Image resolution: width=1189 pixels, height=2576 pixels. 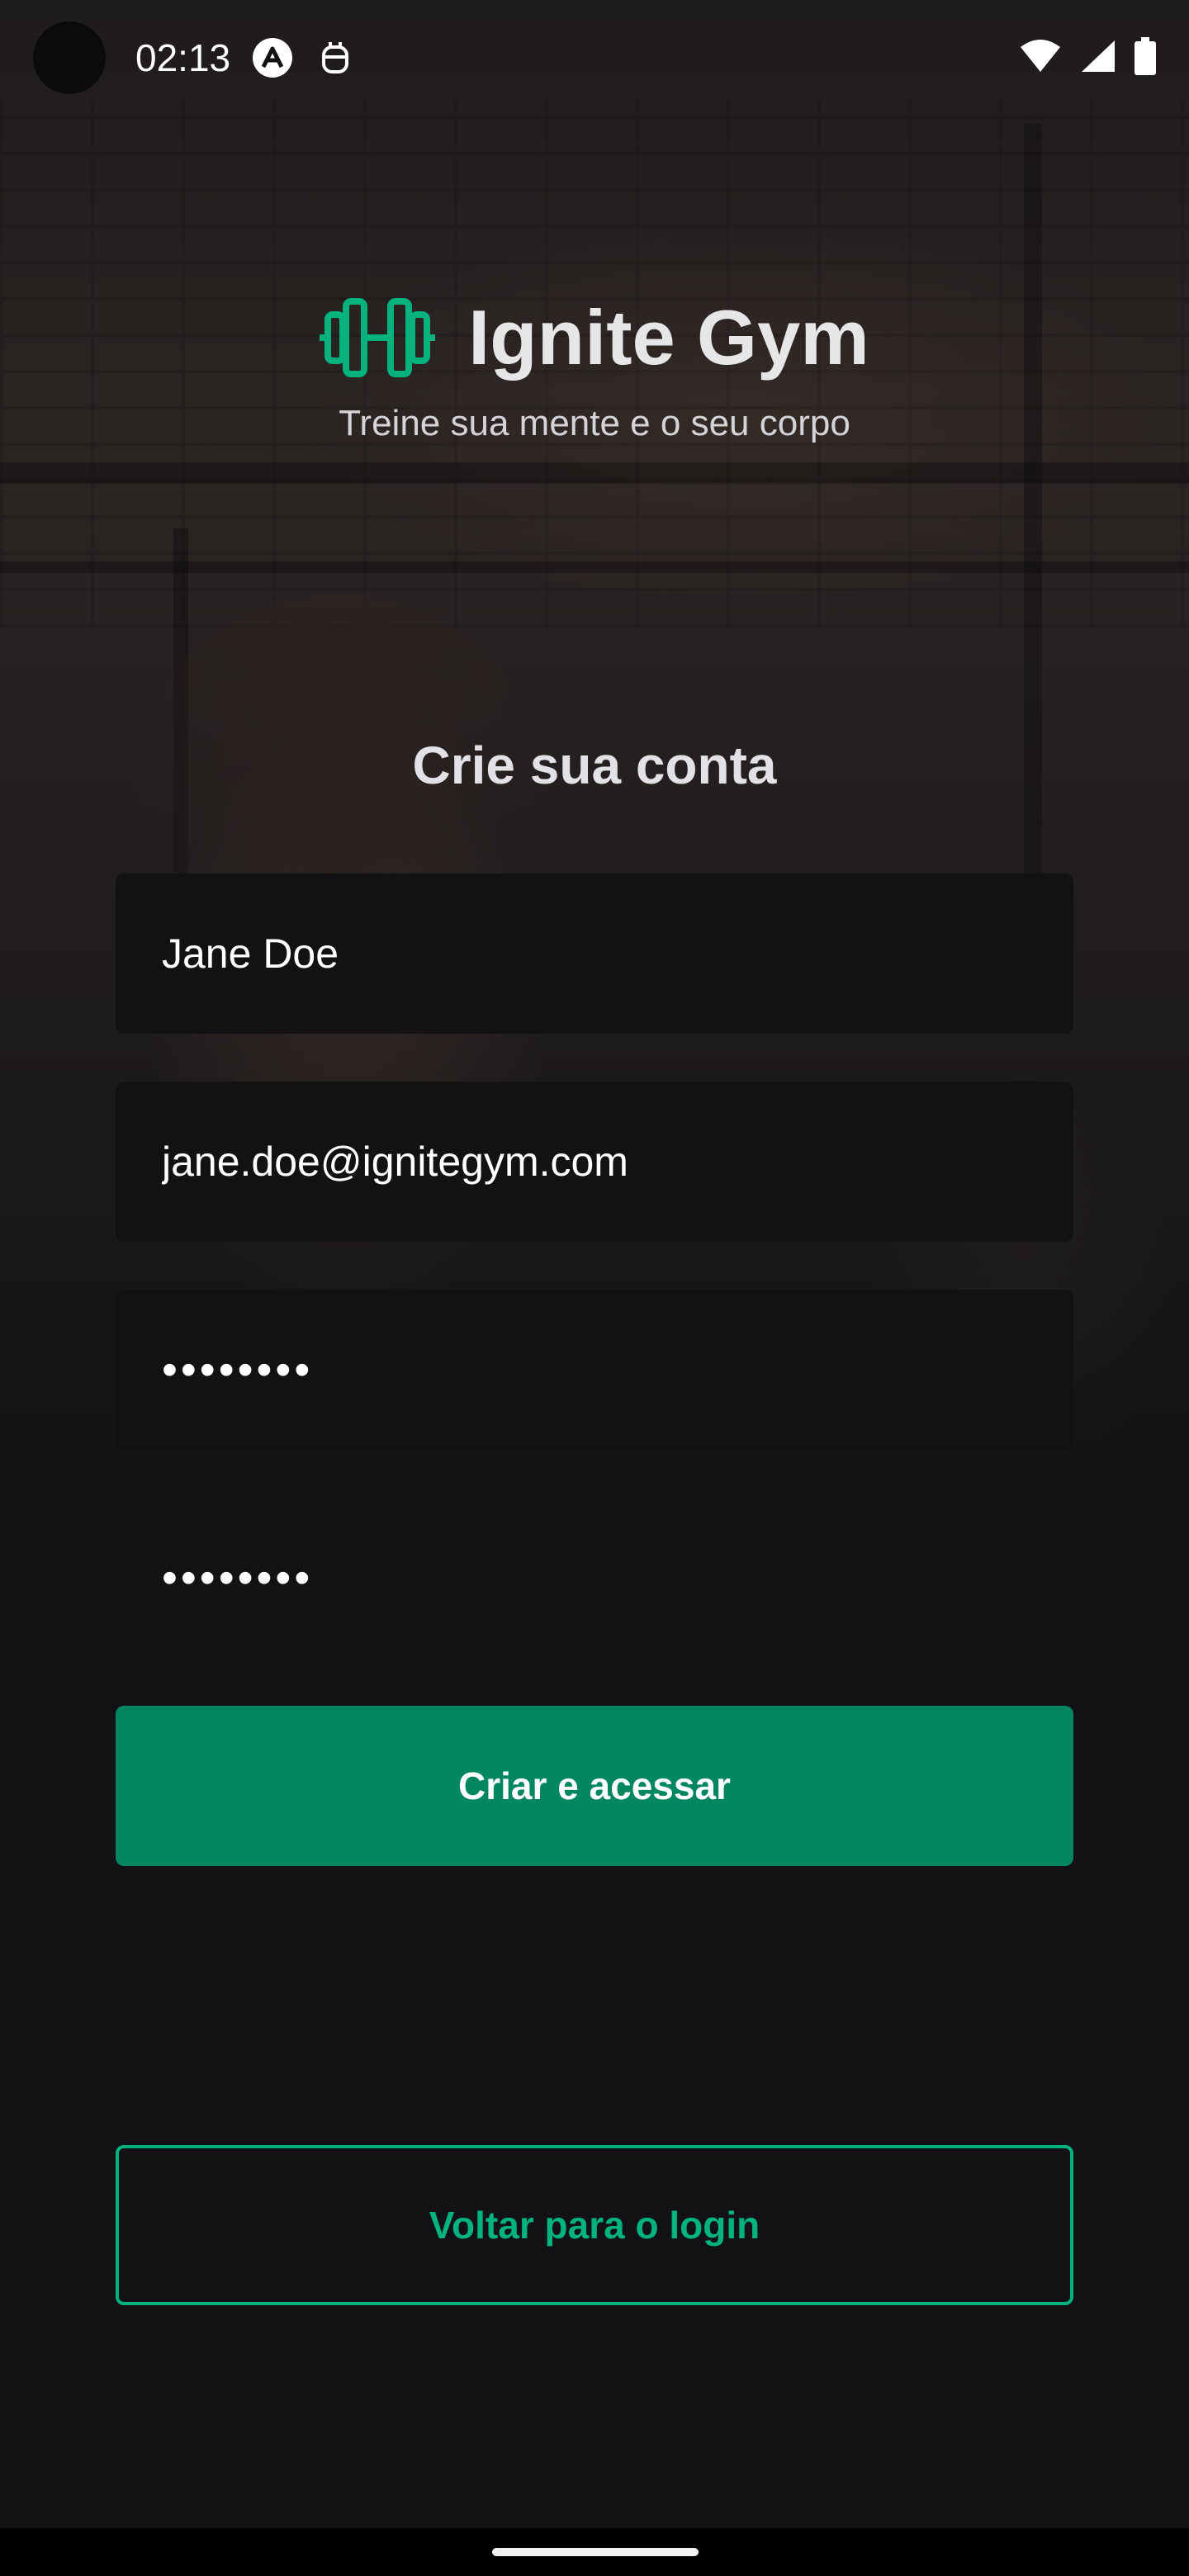 What do you see at coordinates (594, 1578) in the screenshot?
I see `confirm-password-input` at bounding box center [594, 1578].